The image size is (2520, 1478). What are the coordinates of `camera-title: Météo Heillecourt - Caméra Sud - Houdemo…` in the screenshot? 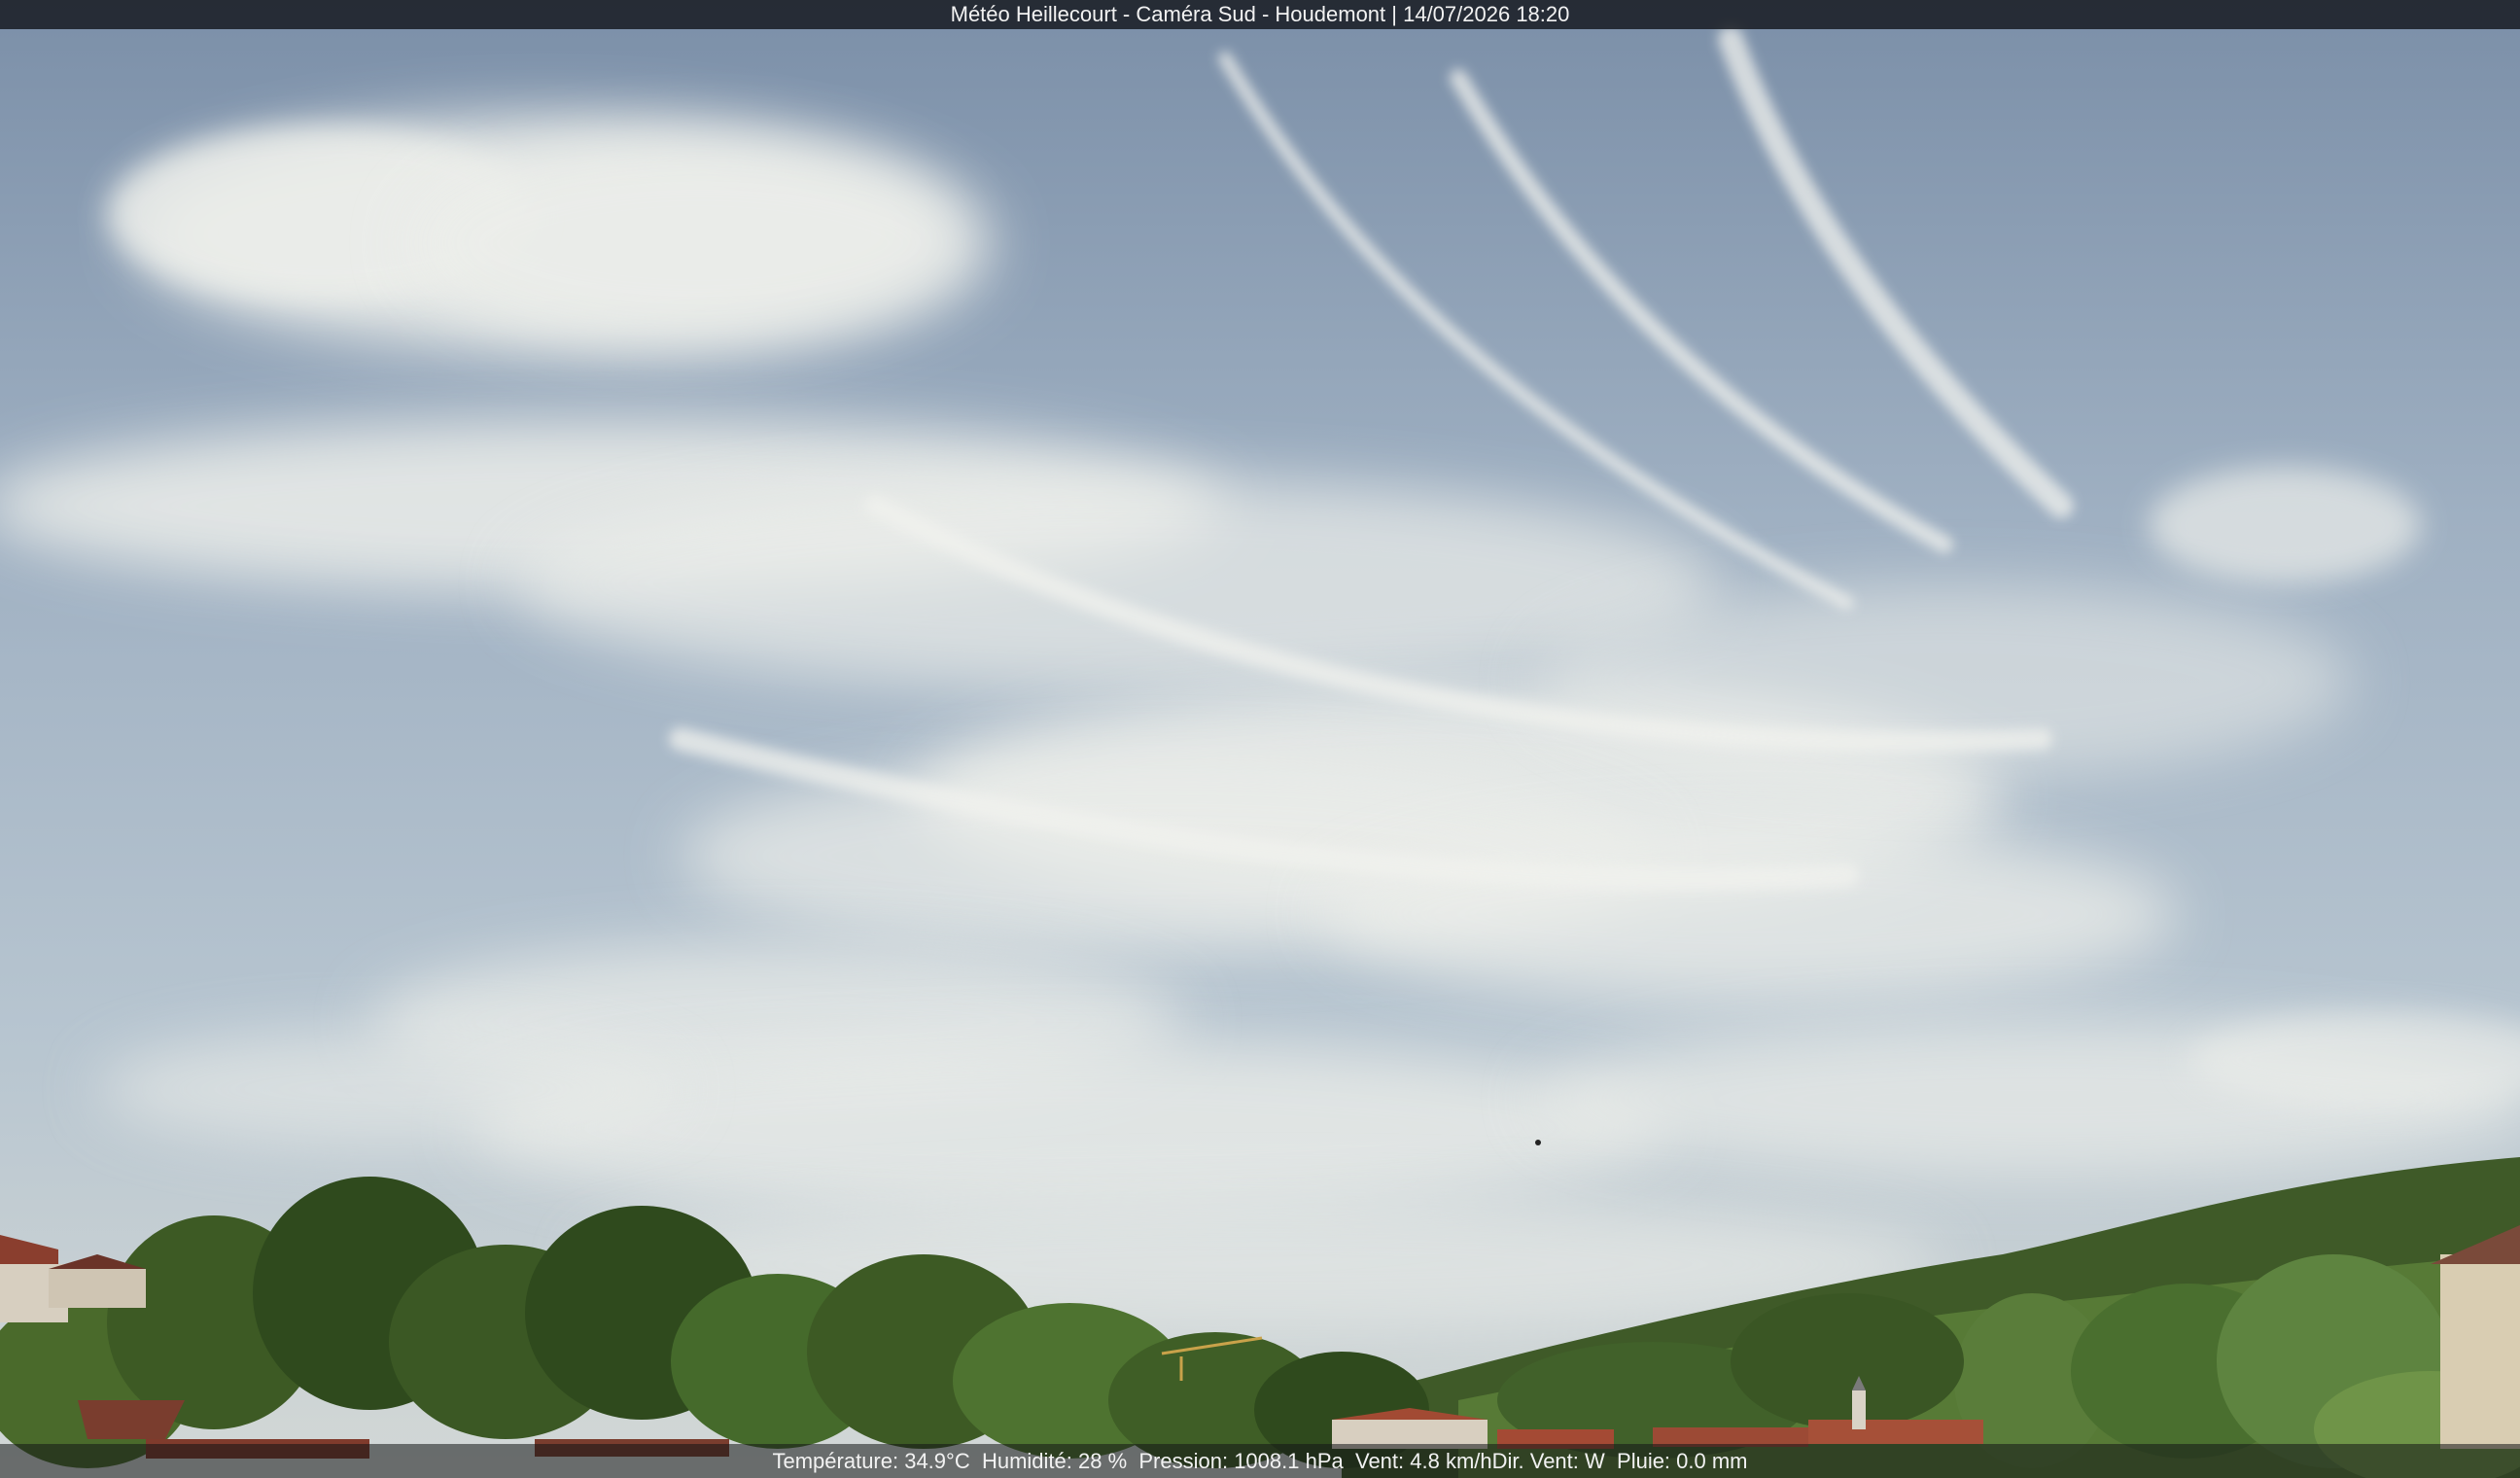 It's located at (1260, 14).